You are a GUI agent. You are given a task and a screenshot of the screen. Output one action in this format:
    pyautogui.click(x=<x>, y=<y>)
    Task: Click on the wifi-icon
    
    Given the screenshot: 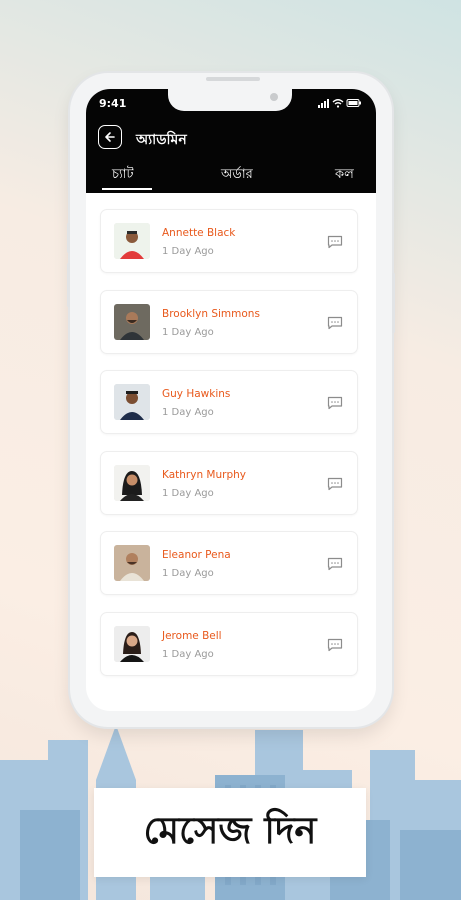 What is the action you would take?
    pyautogui.click(x=338, y=102)
    